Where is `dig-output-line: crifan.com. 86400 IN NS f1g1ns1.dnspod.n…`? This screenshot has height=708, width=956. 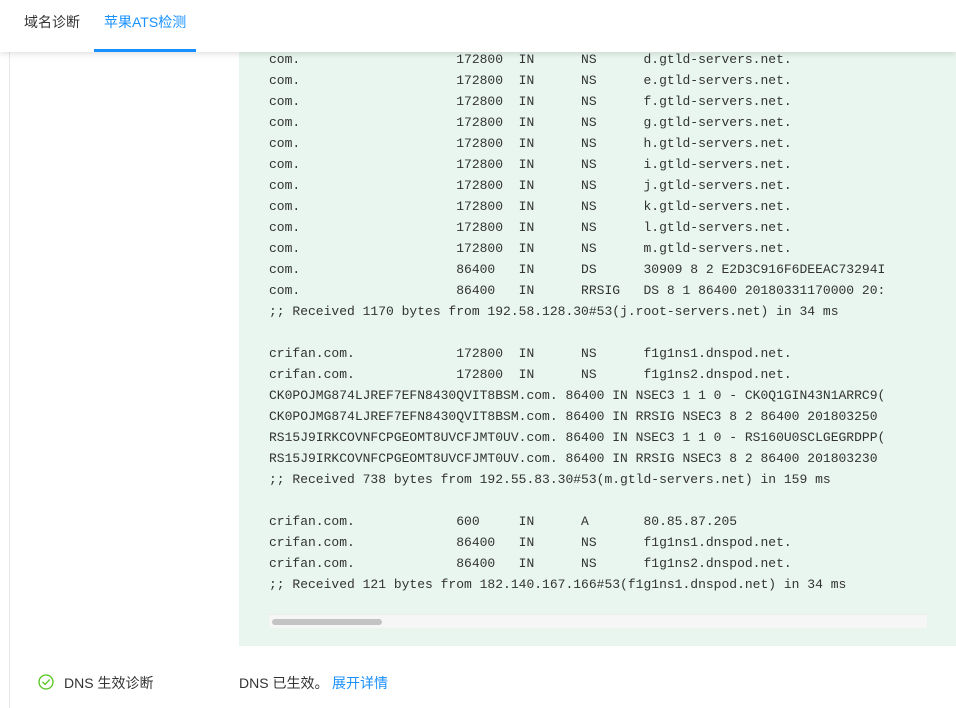
dig-output-line: crifan.com. 86400 IN NS f1g1ns1.dnspod.n… is located at coordinates (530, 542).